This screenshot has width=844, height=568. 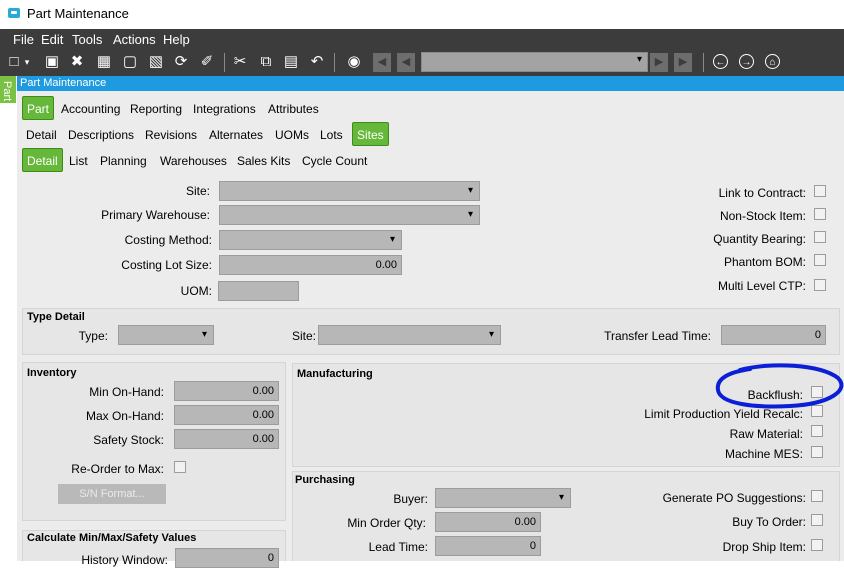 What do you see at coordinates (310, 265) in the screenshot?
I see `costing-lot-size-input: 0.00` at bounding box center [310, 265].